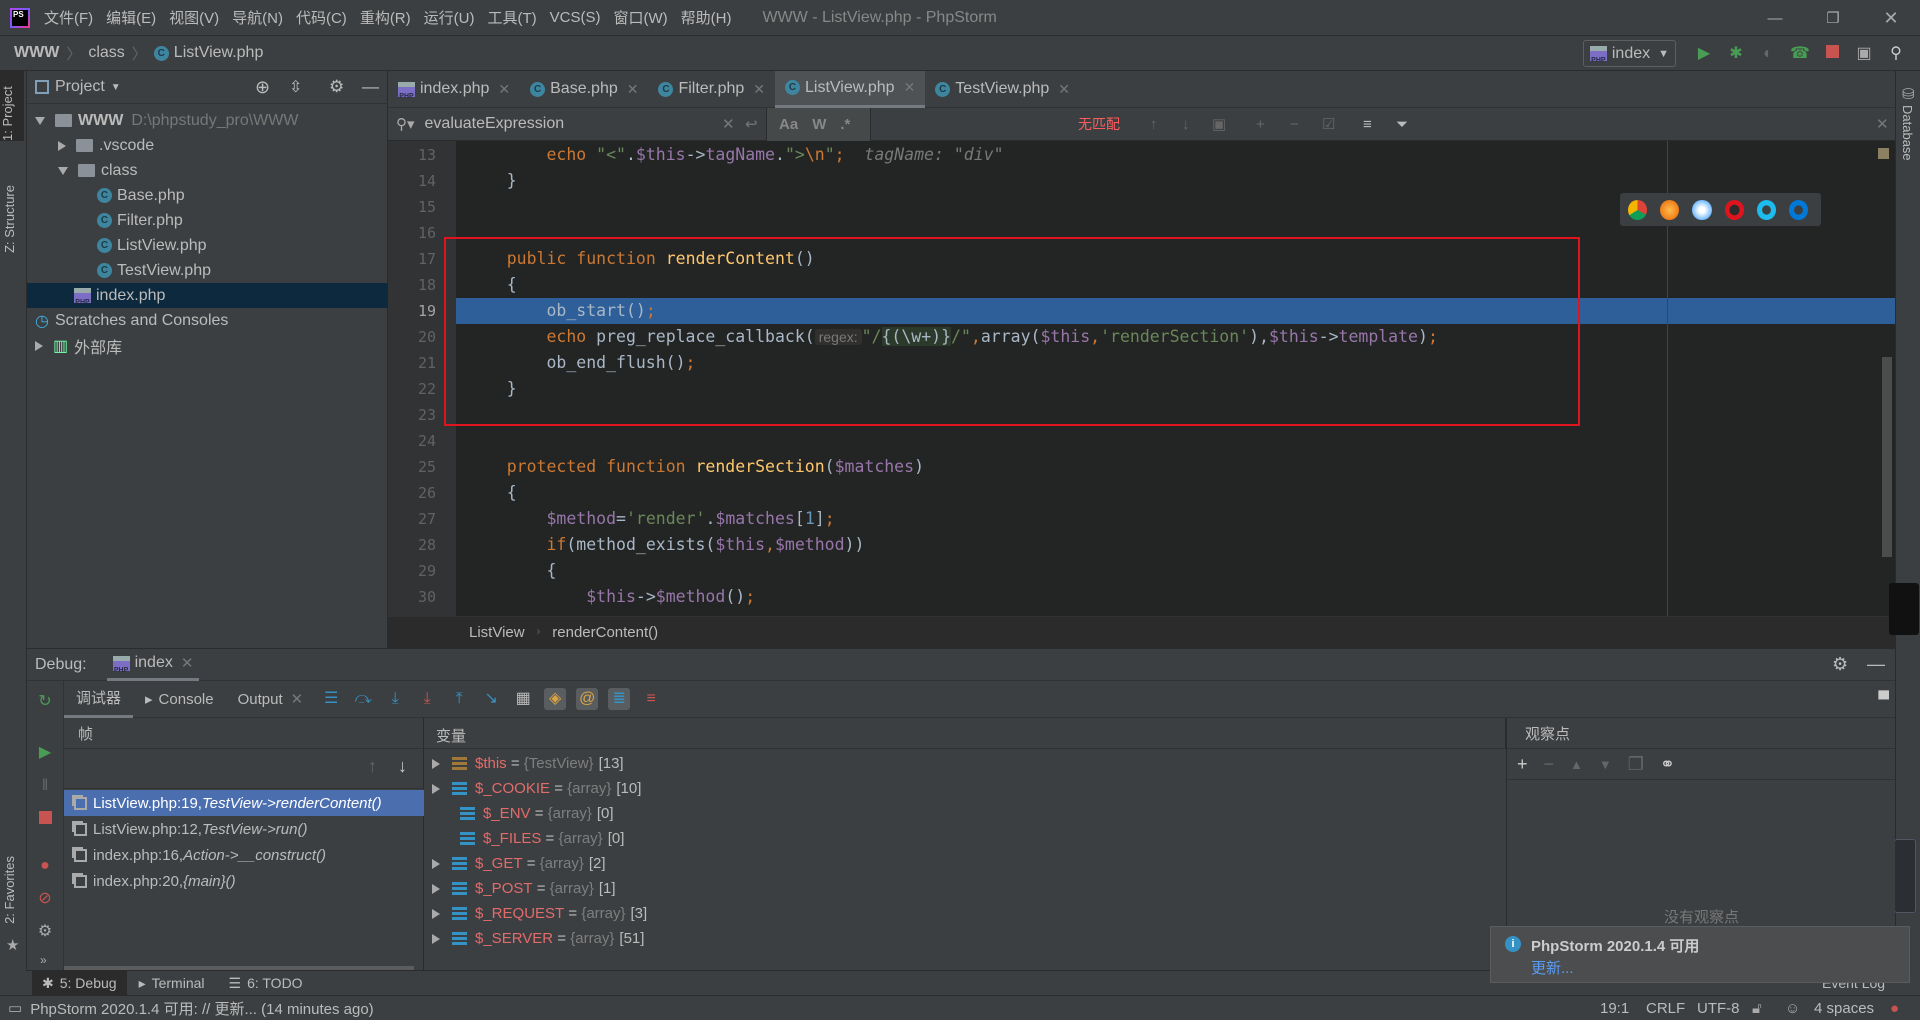  Describe the element at coordinates (45, 932) in the screenshot. I see `settings-icon: ⚙` at that location.